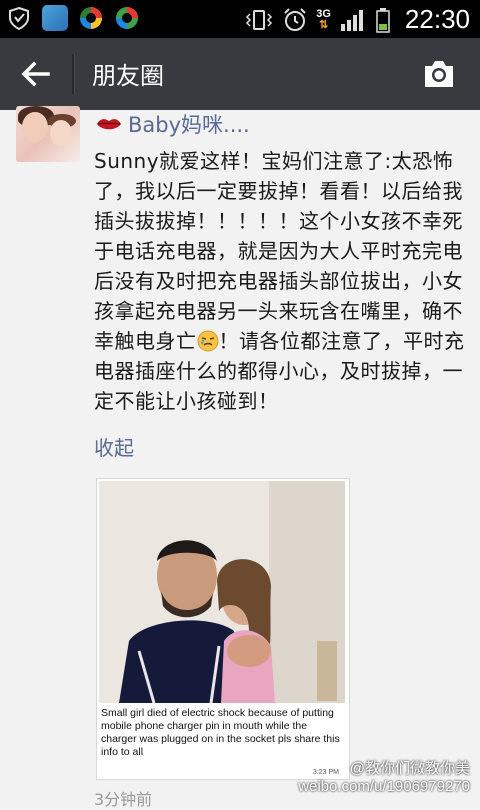 This screenshot has height=810, width=480. Describe the element at coordinates (259, 19) in the screenshot. I see `vibrate-icon` at that location.